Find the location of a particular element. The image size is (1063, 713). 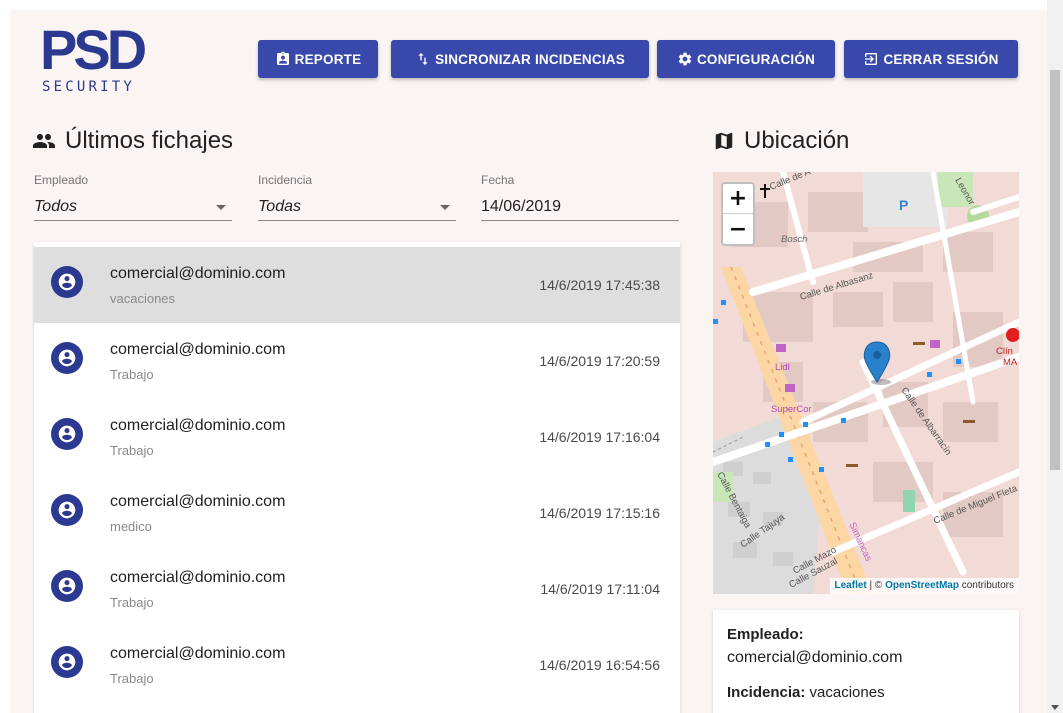

parking-label: P is located at coordinates (903, 205).